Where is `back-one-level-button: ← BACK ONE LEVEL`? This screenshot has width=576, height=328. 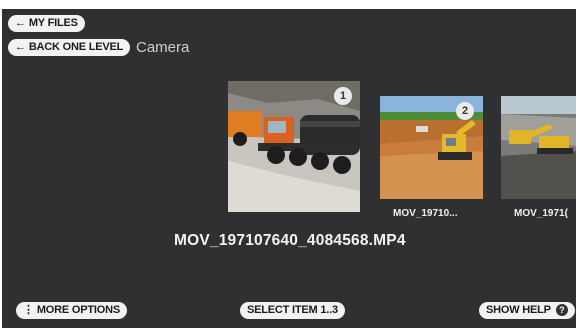
back-one-level-button: ← BACK ONE LEVEL is located at coordinates (69, 47).